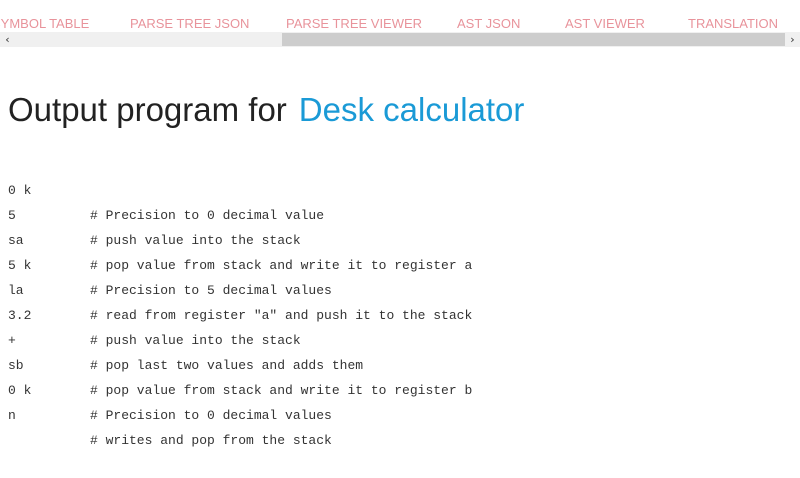 This screenshot has height=478, width=800. What do you see at coordinates (398, 263) in the screenshot?
I see `program-line: 5 k # Precision to 5 decimal values` at bounding box center [398, 263].